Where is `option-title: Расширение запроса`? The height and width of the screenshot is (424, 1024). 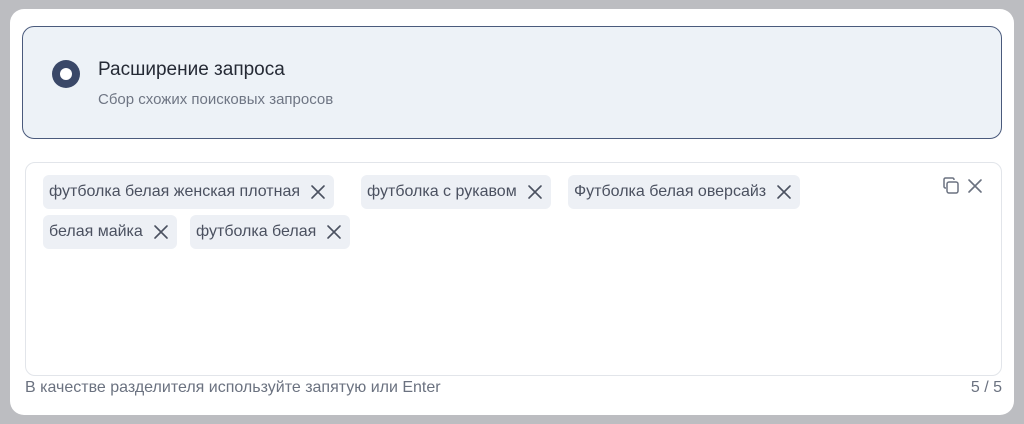 option-title: Расширение запроса is located at coordinates (191, 69).